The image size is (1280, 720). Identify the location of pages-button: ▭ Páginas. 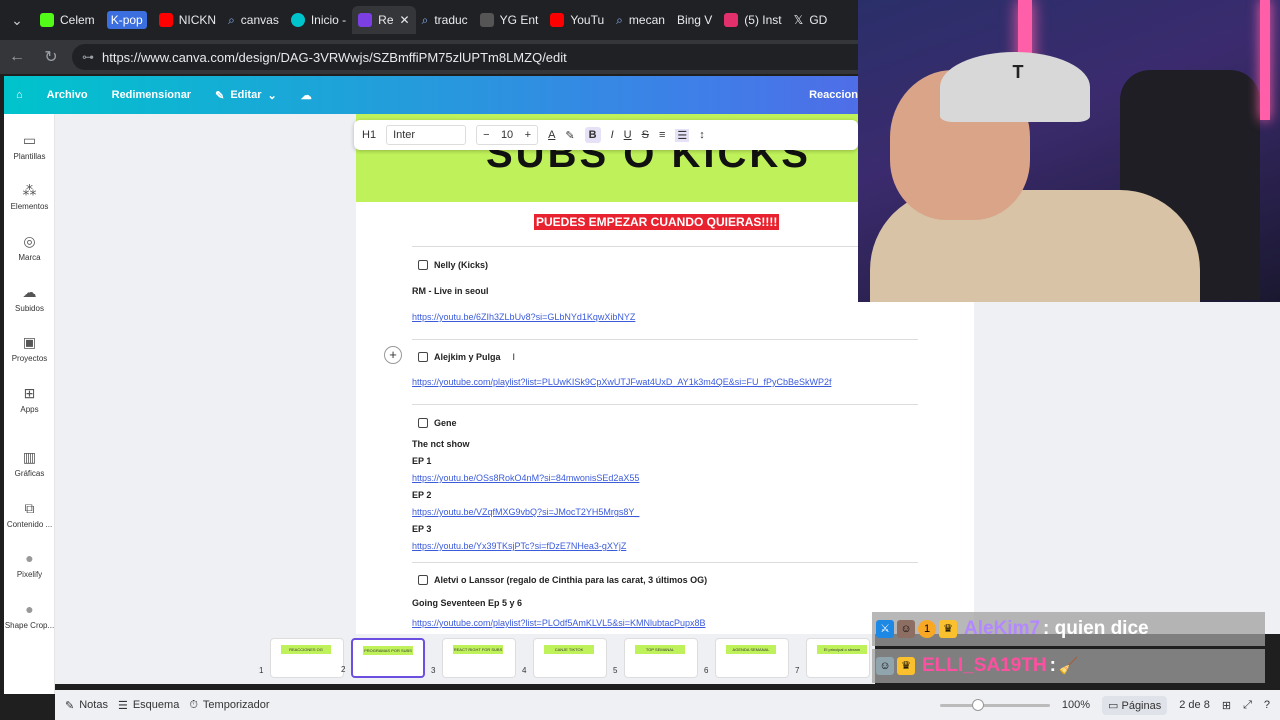
(1135, 705).